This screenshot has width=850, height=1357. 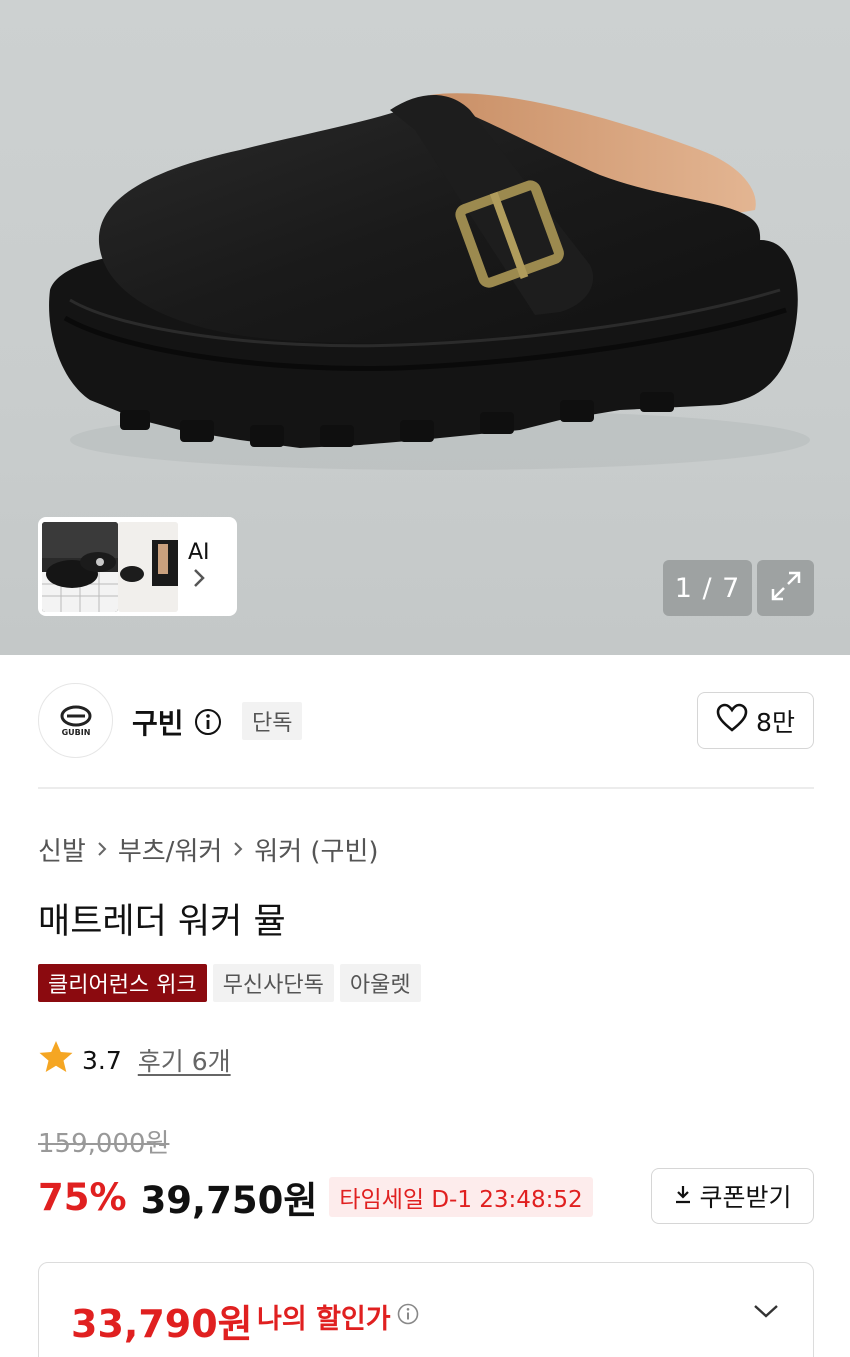 What do you see at coordinates (75, 732) in the screenshot?
I see `svg-text: GUBIN` at bounding box center [75, 732].